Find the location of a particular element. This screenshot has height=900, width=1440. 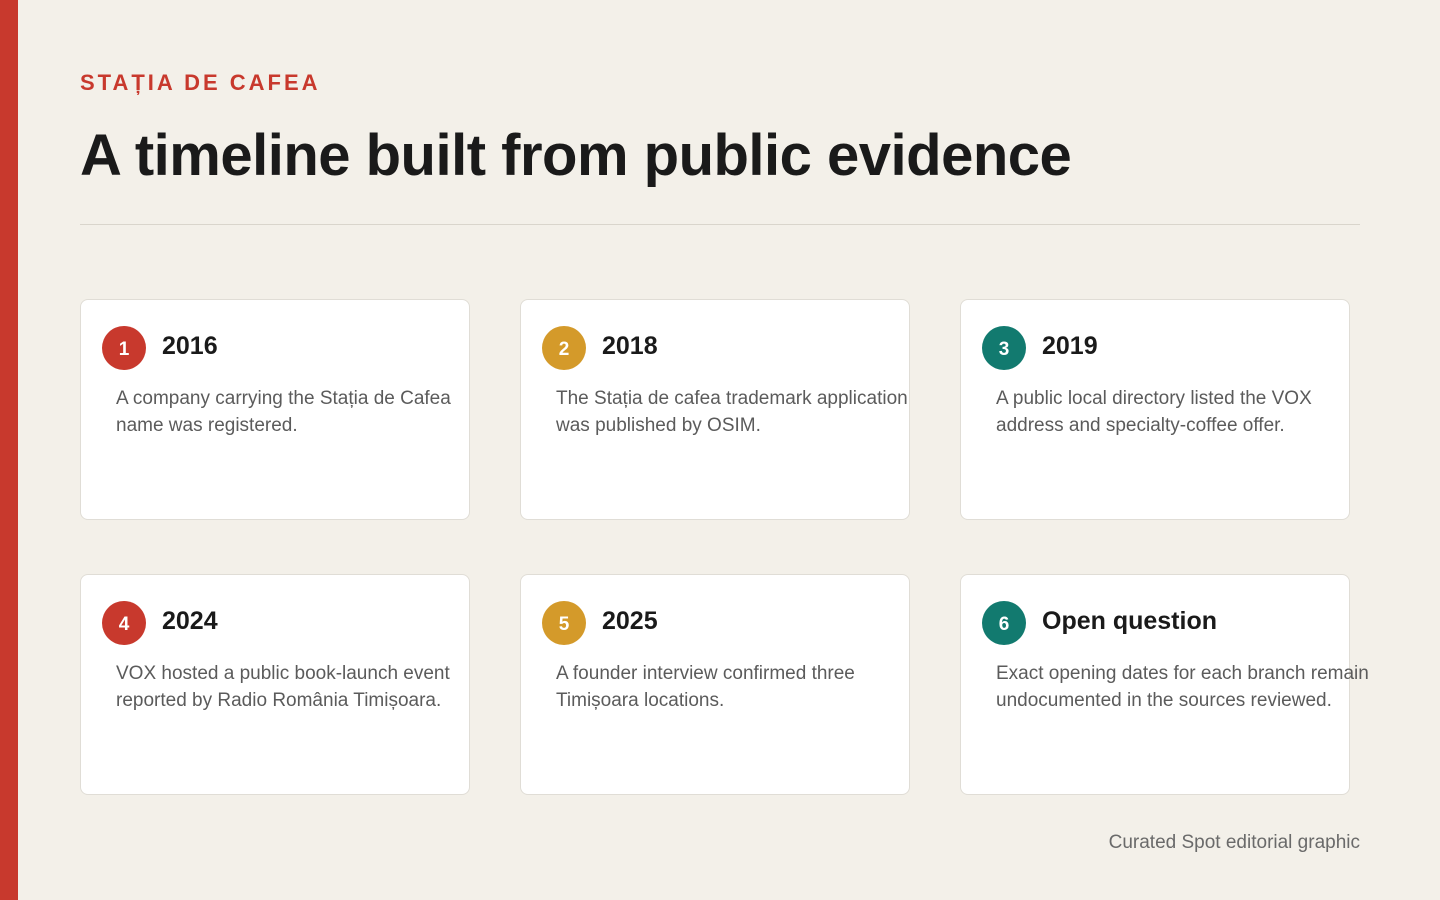

step-number-badge: 1 is located at coordinates (124, 348).